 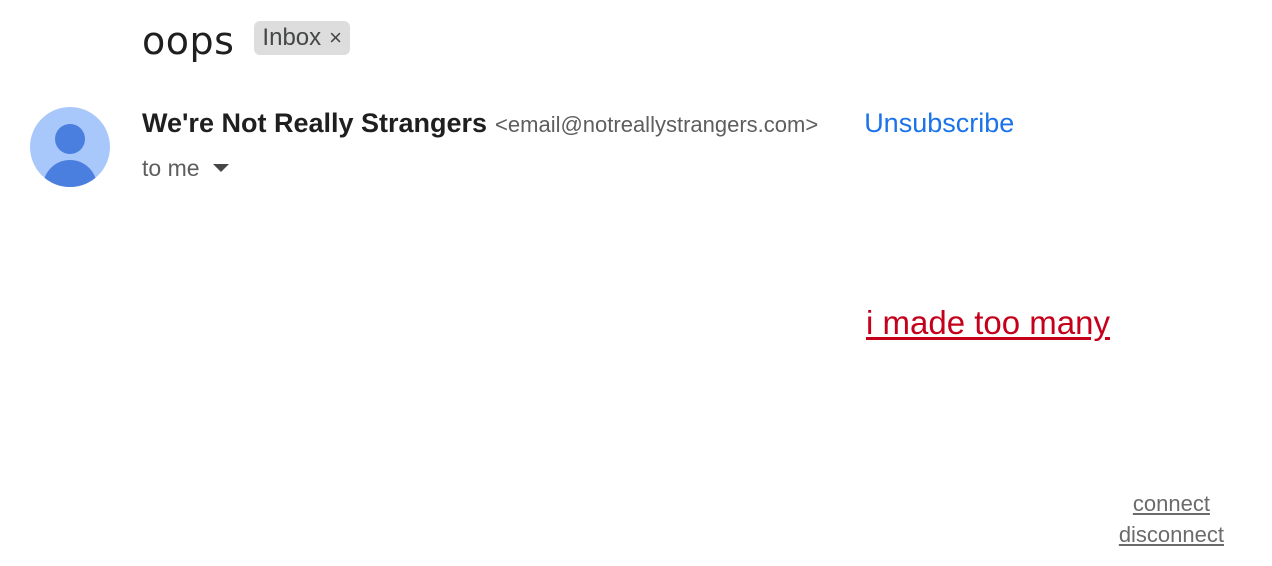 I want to click on sender-email: <email@notreallystrangers.com>, so click(x=657, y=124).